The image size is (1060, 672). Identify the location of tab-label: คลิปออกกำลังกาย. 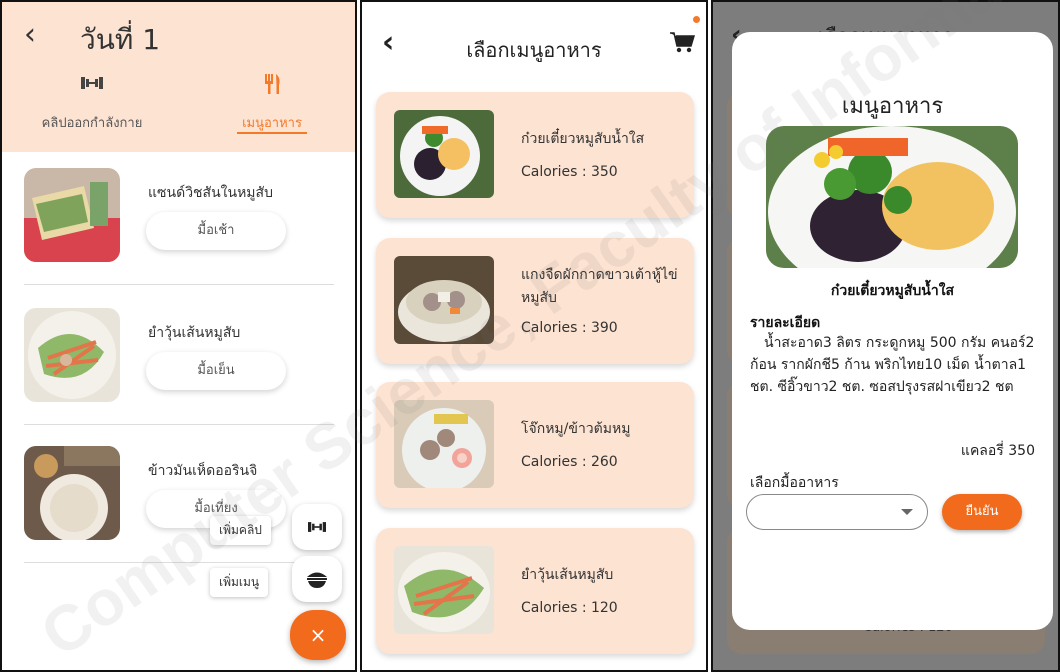
(92, 123).